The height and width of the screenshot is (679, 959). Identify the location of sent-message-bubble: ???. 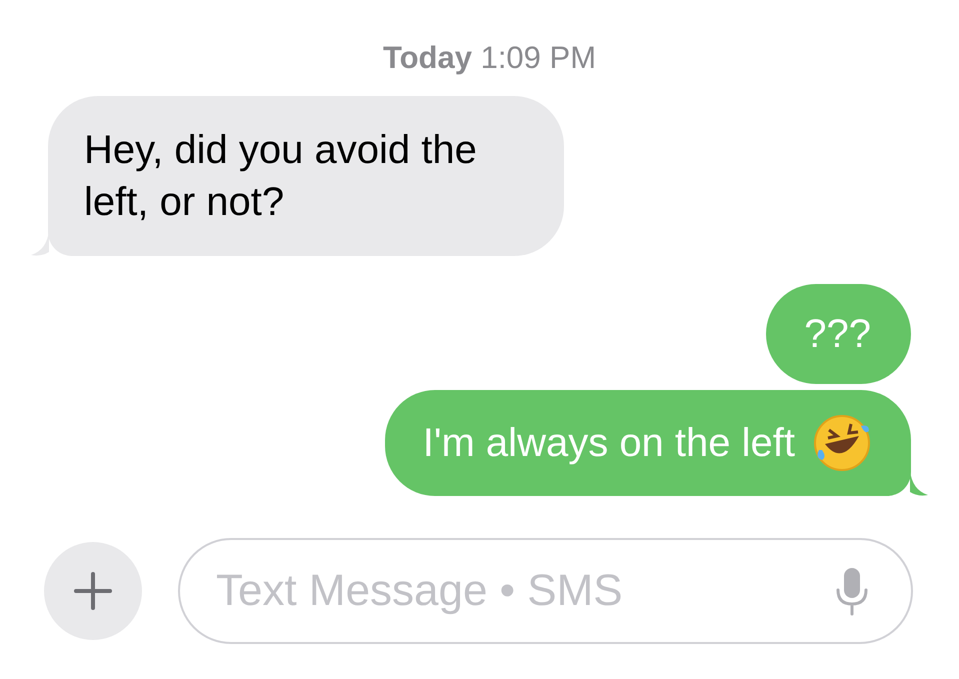
(838, 334).